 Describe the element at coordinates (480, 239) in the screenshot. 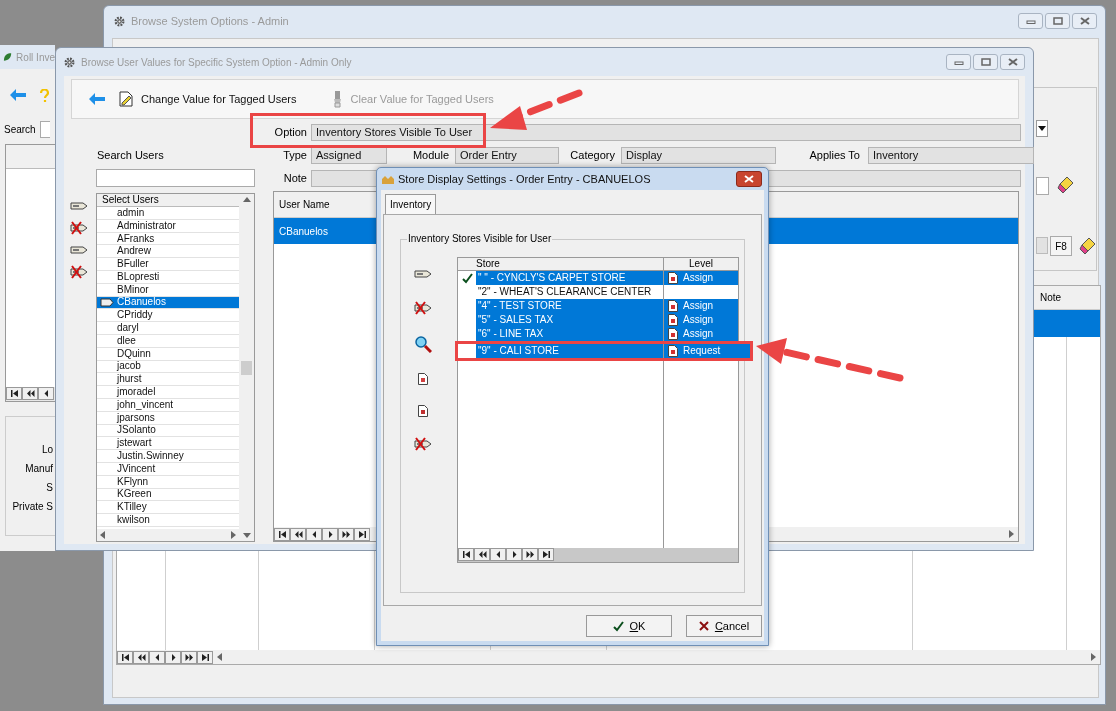

I see `group-title: Inventory Stores Visible for User` at that location.